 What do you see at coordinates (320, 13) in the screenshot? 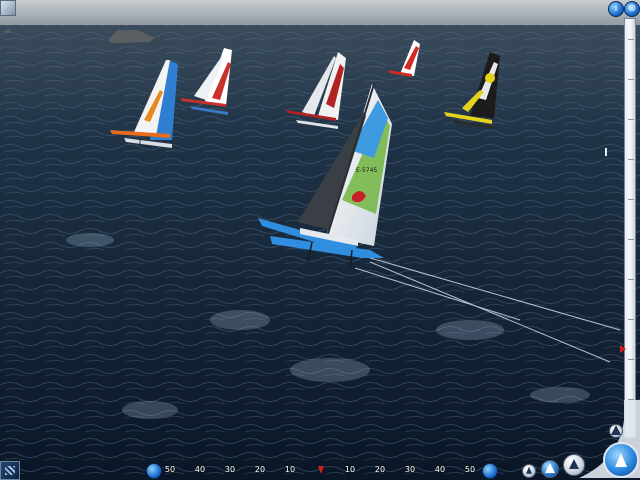
I see `sky` at bounding box center [320, 13].